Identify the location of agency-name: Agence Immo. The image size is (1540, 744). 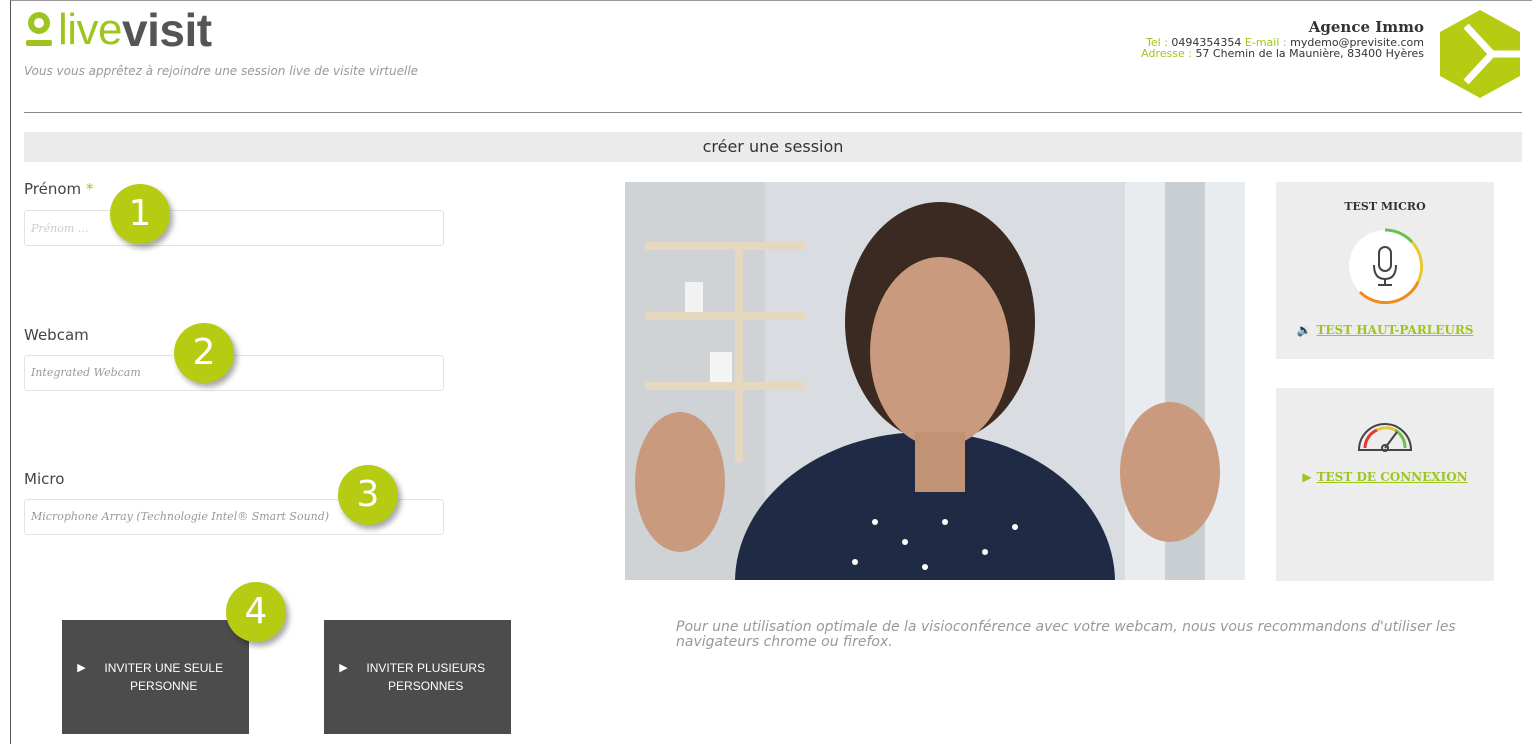
(1366, 27).